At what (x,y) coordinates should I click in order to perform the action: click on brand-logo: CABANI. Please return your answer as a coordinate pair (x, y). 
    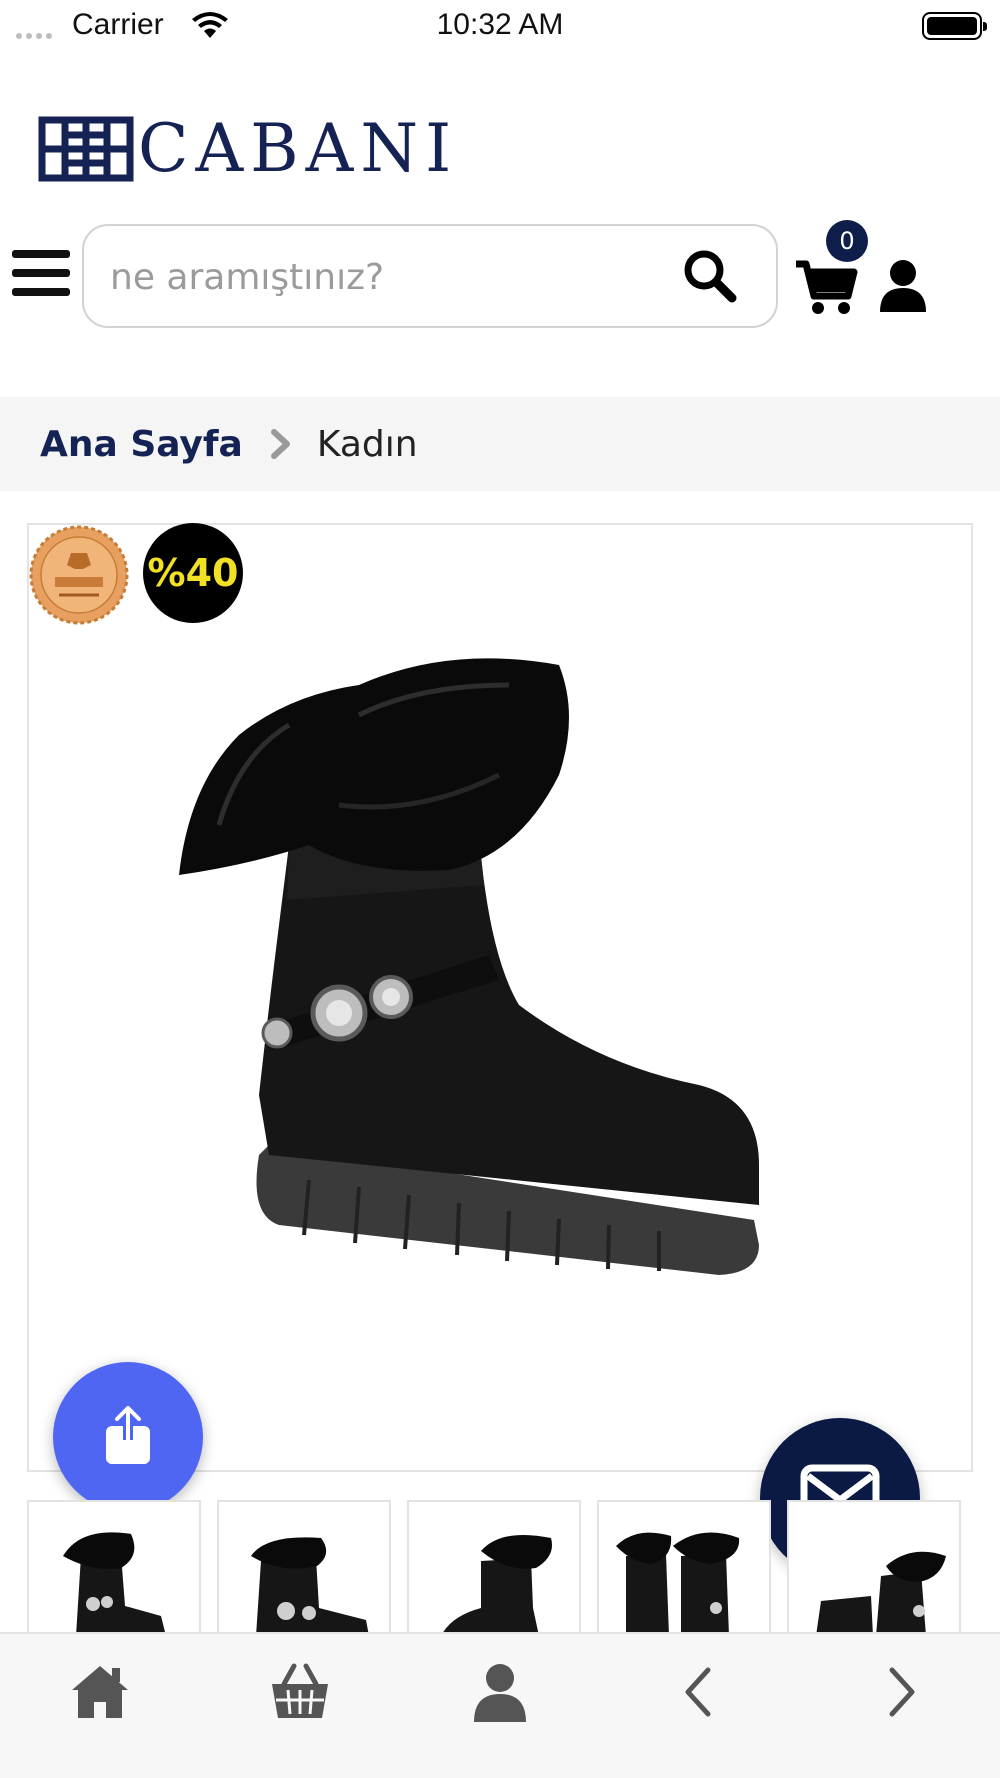
    Looking at the image, I should click on (248, 149).